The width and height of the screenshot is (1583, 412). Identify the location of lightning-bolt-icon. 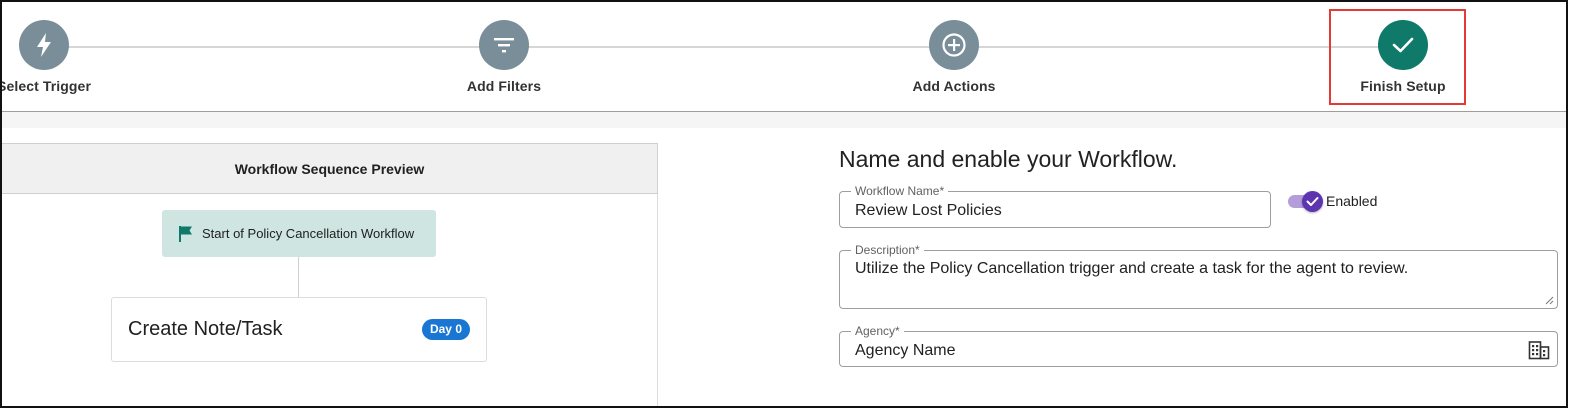
(44, 45).